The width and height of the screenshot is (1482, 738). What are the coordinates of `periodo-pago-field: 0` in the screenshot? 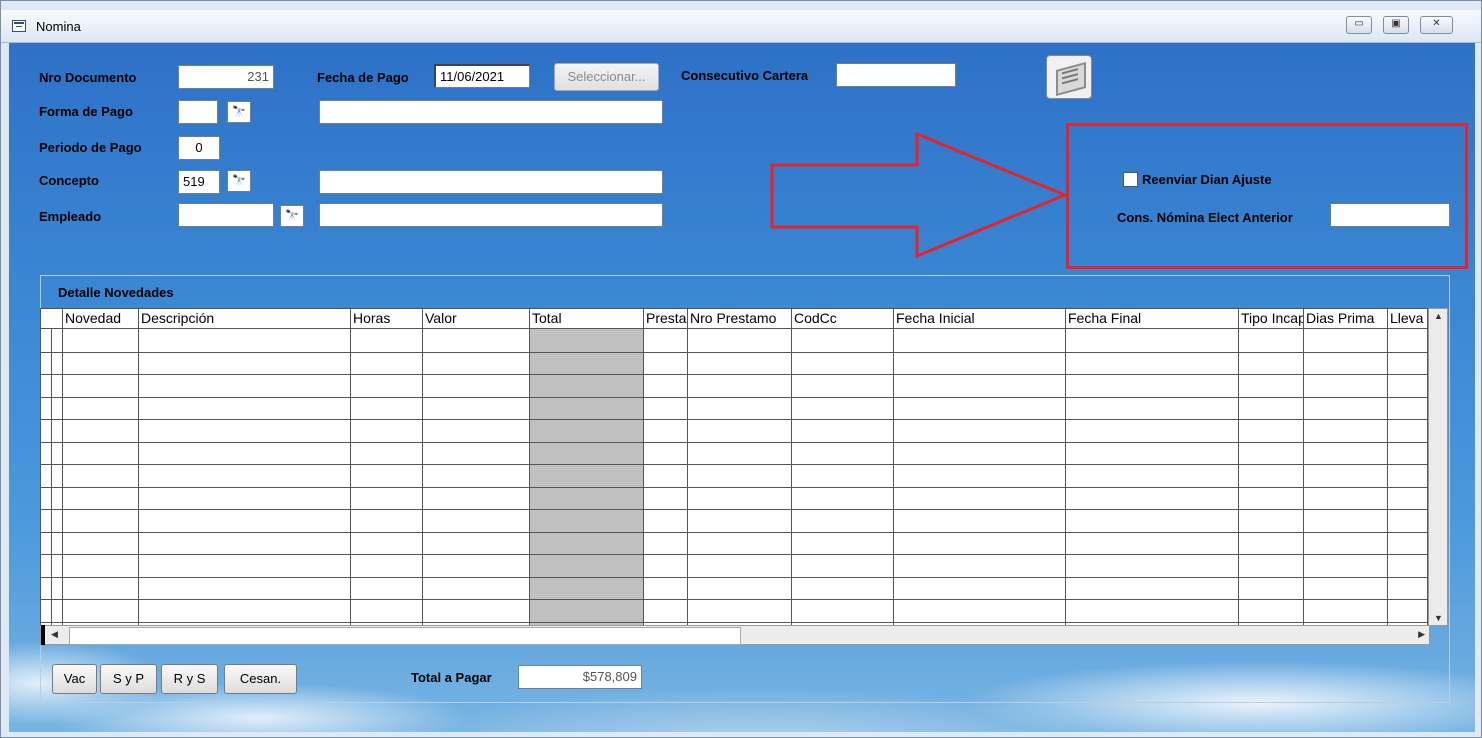 It's located at (199, 148).